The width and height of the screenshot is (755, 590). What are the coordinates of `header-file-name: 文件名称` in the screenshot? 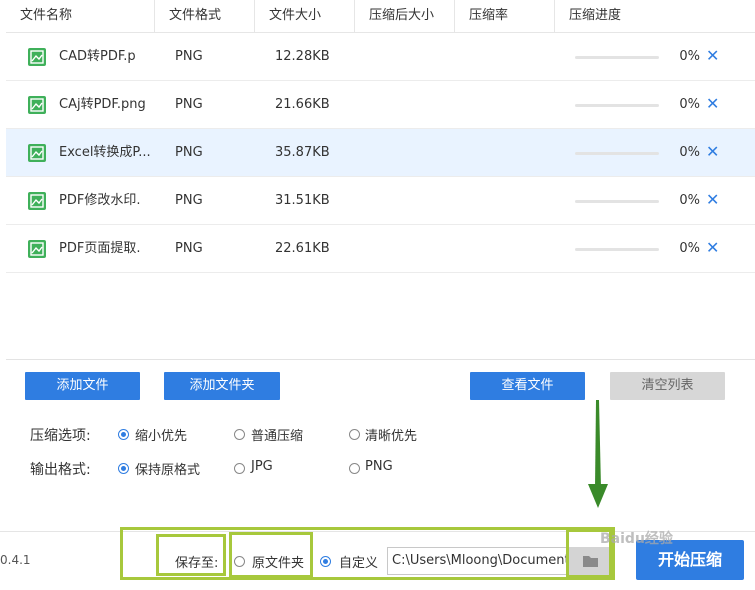 It's located at (80, 16).